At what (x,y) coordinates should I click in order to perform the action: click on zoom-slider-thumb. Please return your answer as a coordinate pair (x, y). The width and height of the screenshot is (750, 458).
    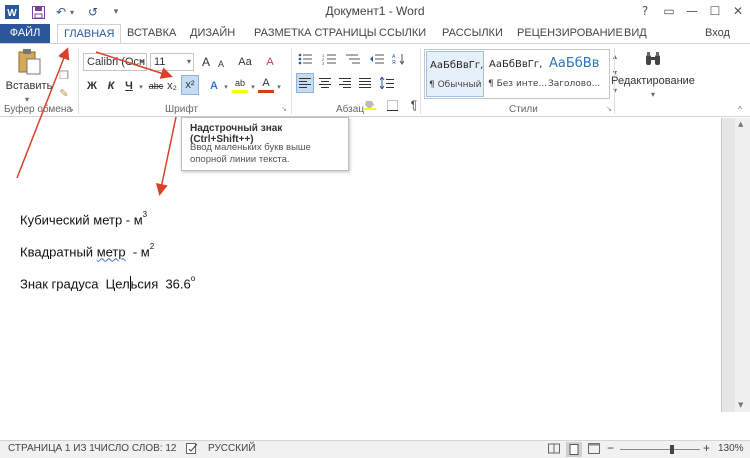
    Looking at the image, I should click on (672, 449).